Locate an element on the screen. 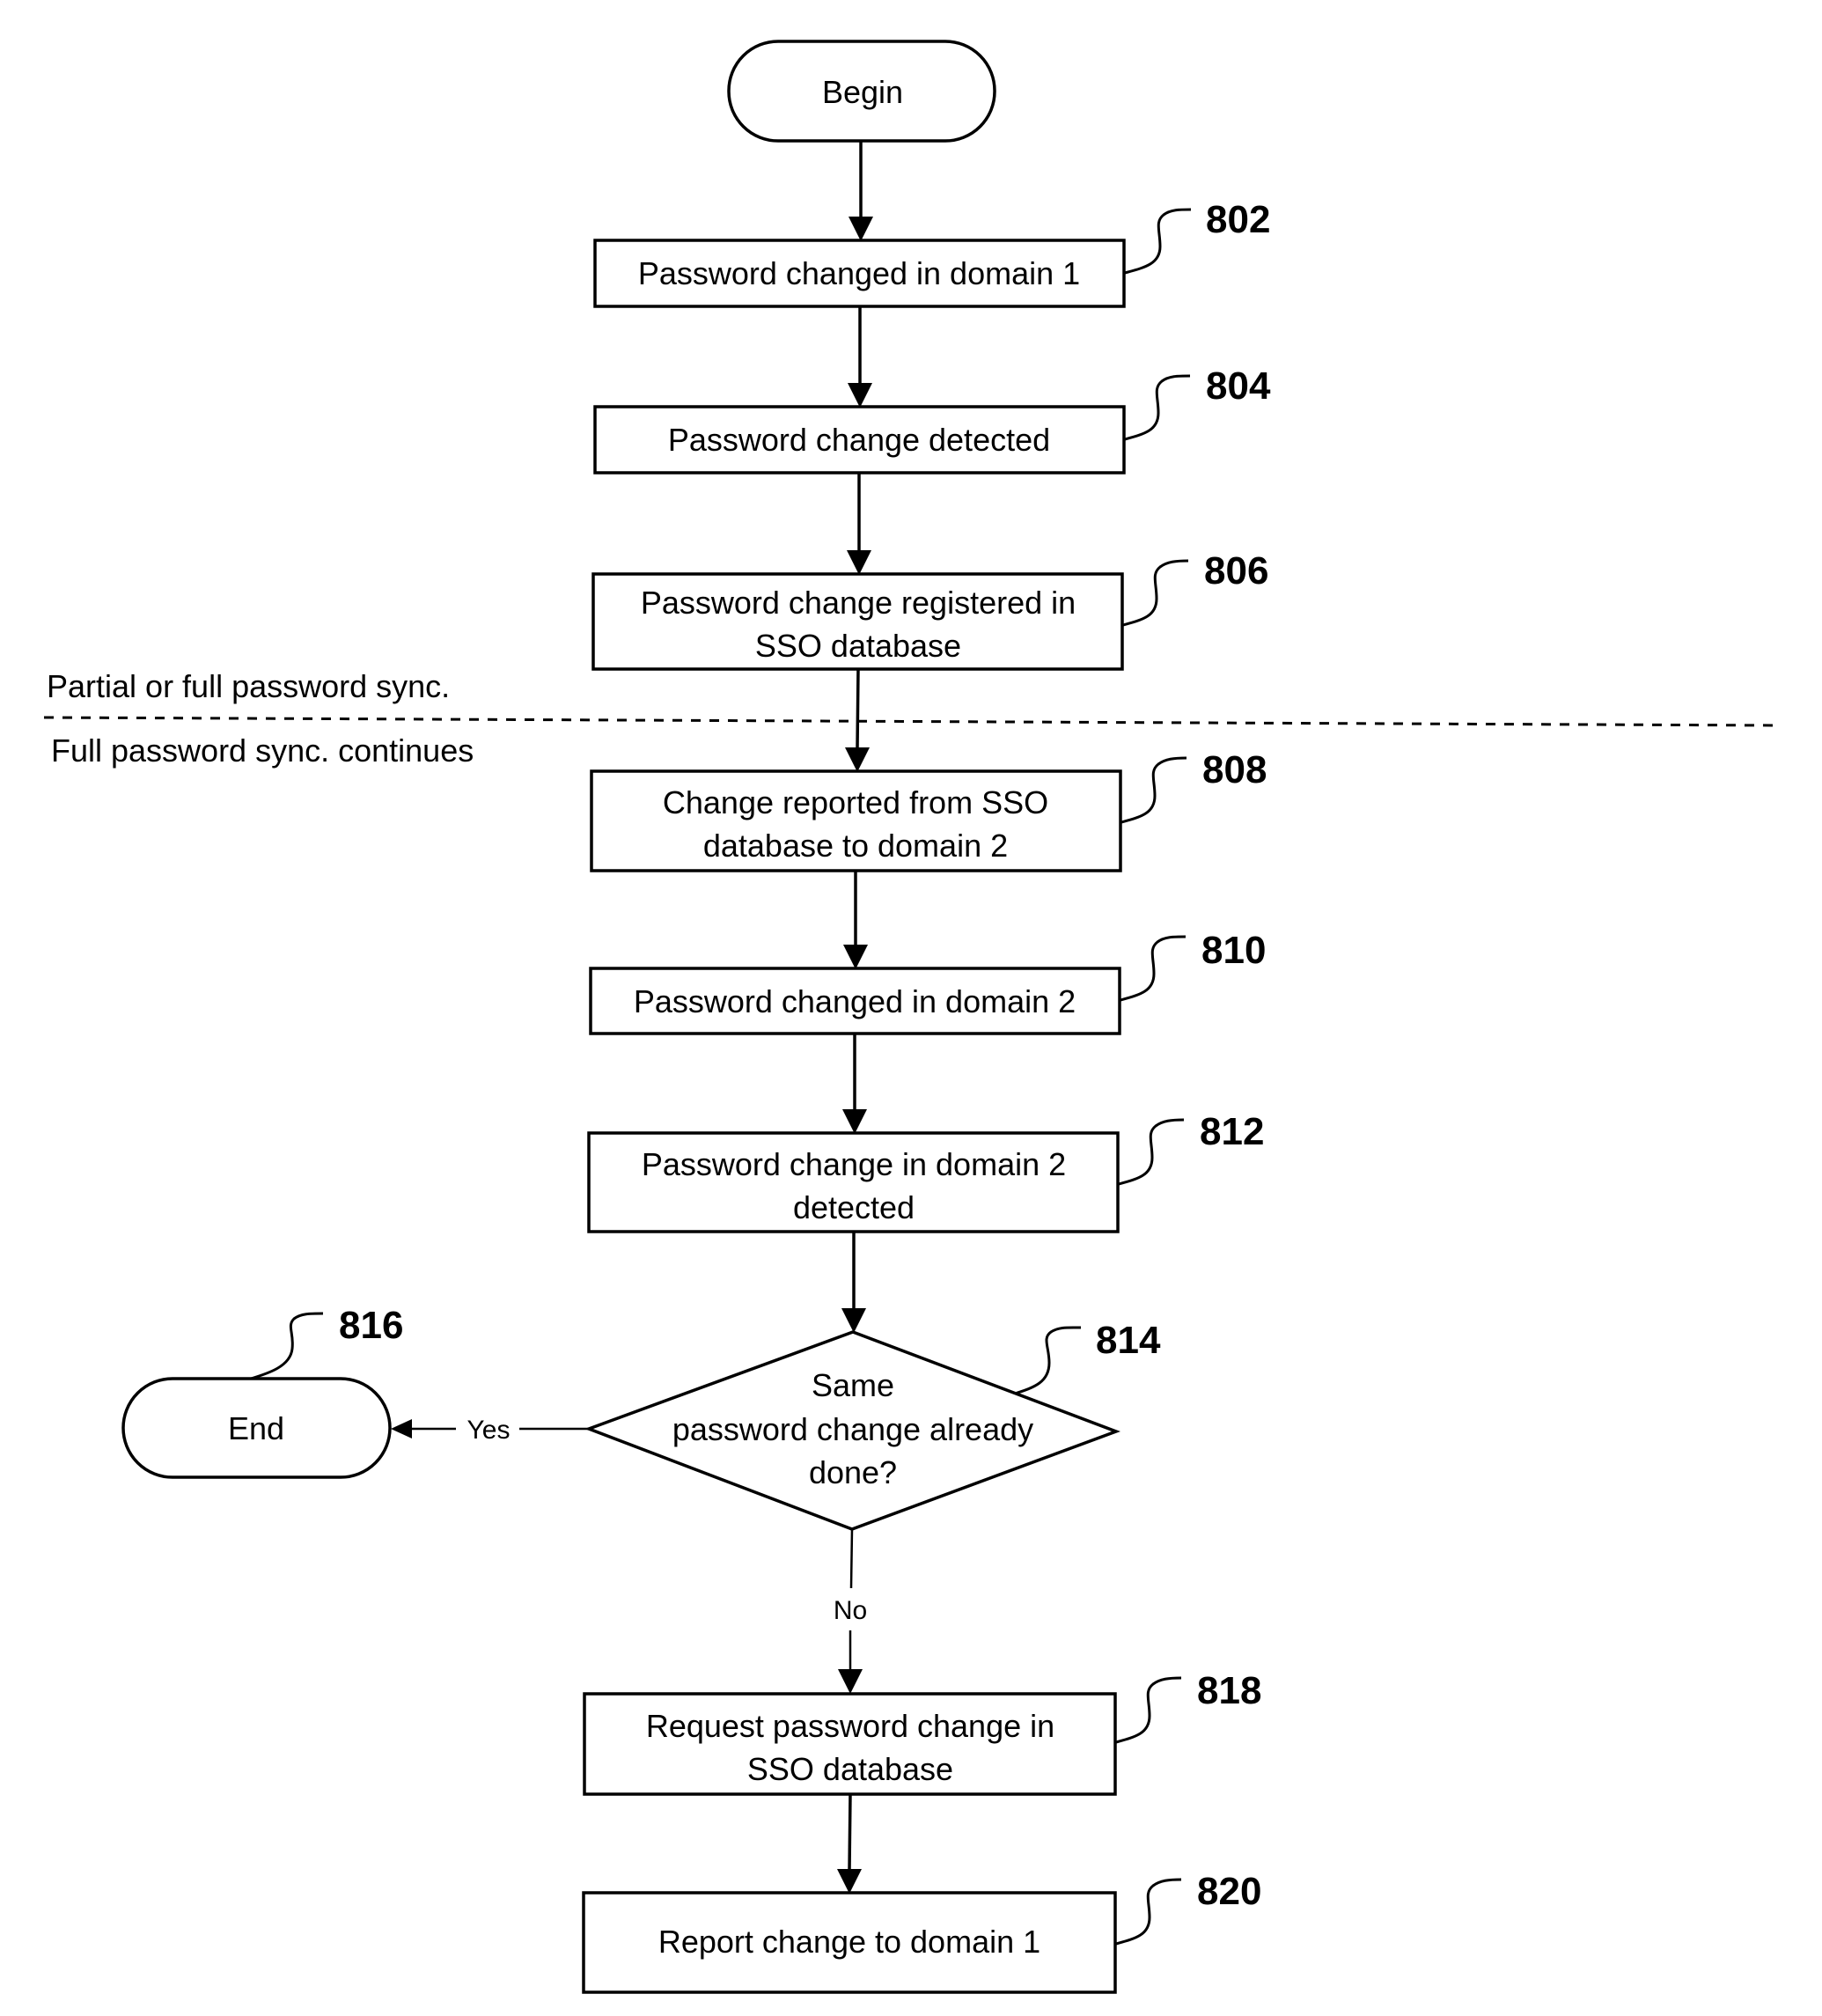  step-806-leader is located at coordinates (1155, 593).